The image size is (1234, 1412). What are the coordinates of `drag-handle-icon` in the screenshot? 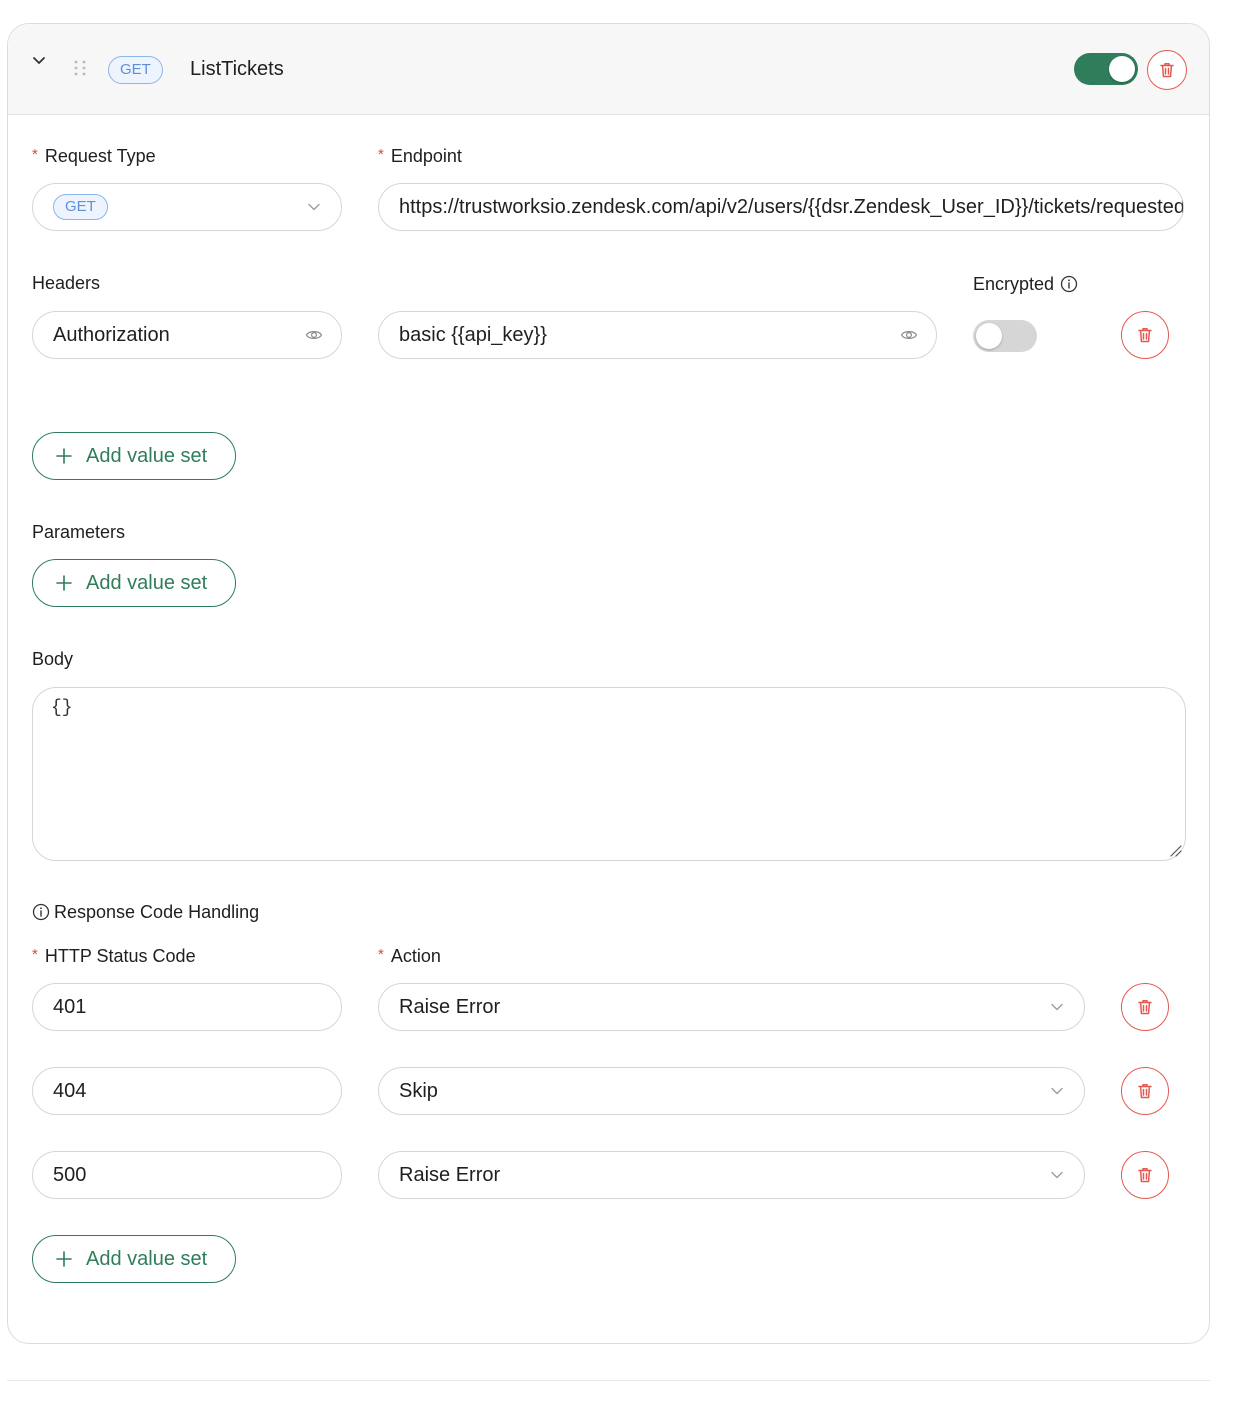 It's located at (80, 68).